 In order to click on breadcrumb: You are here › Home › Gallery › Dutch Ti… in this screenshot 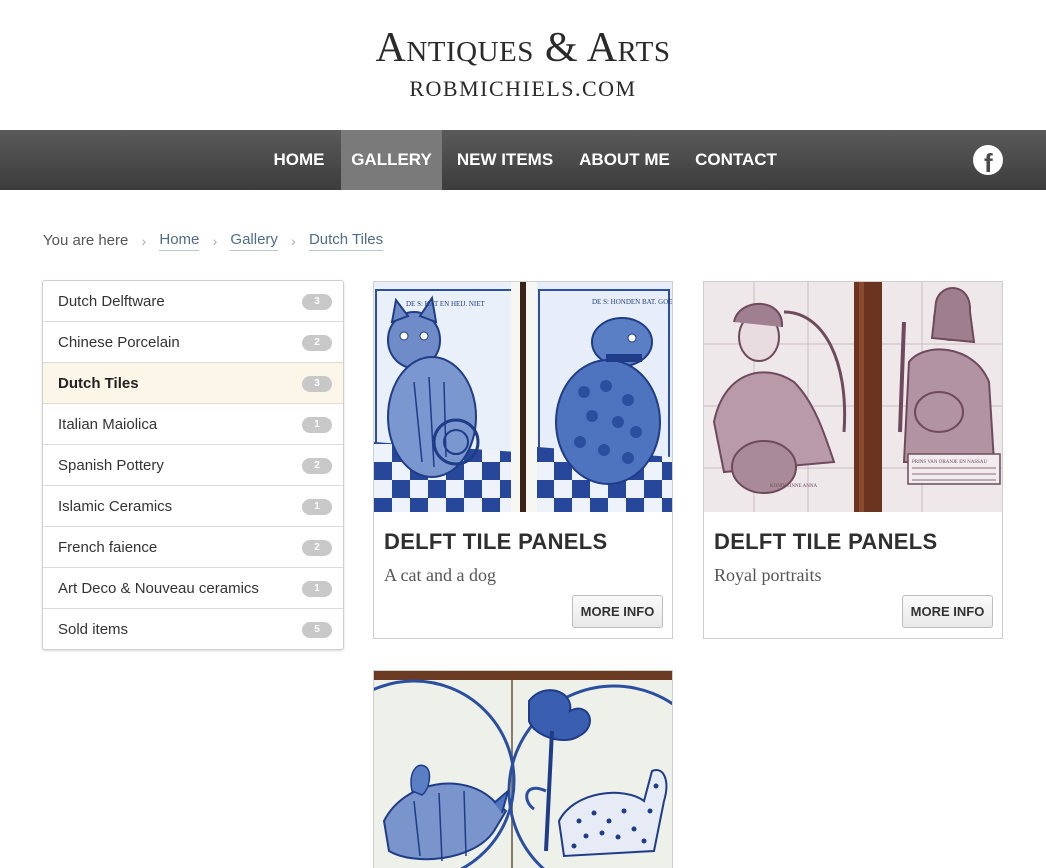, I will do `click(213, 241)`.